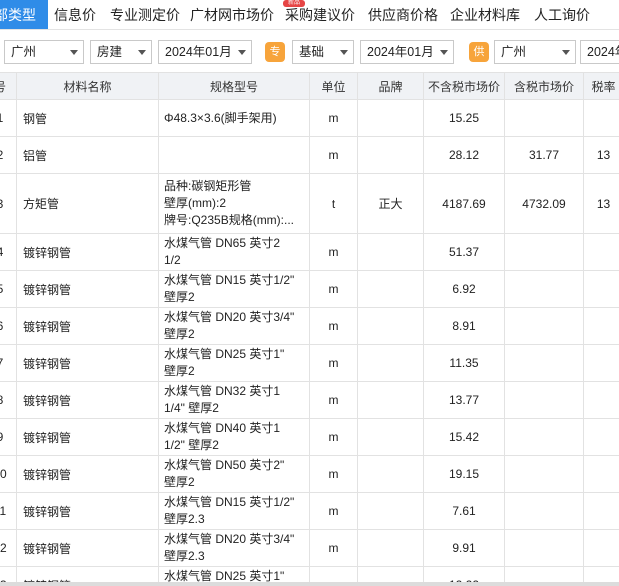  I want to click on table-row: 4镀锌钢管水煤气管 DN65 英寸2 1/2m 51.37, so click(309, 252).